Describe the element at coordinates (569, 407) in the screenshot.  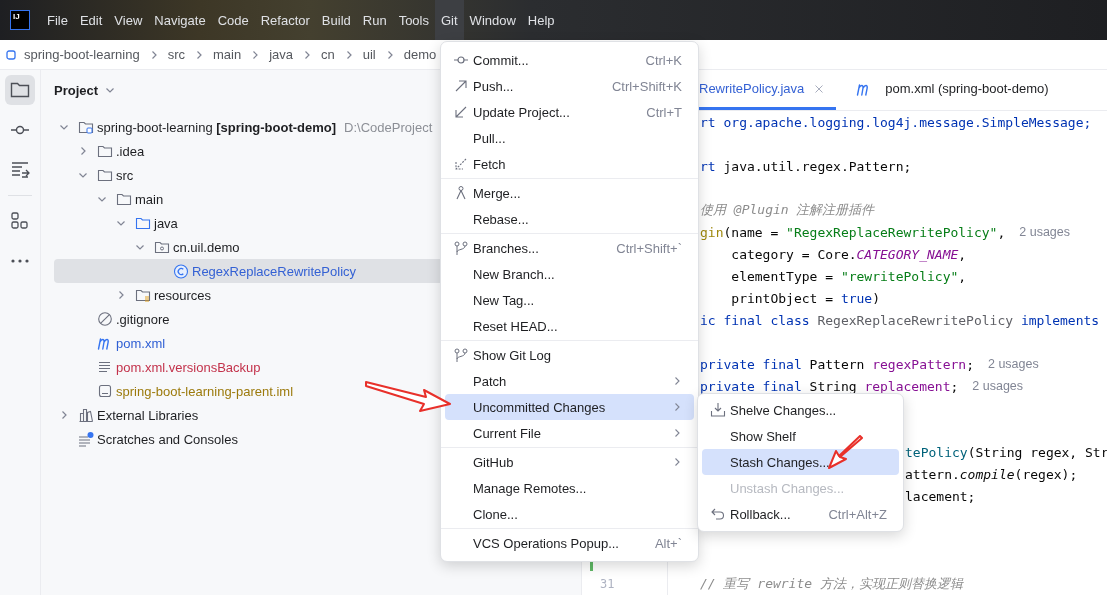
I see `menu-item: Uncommitted Changes` at that location.